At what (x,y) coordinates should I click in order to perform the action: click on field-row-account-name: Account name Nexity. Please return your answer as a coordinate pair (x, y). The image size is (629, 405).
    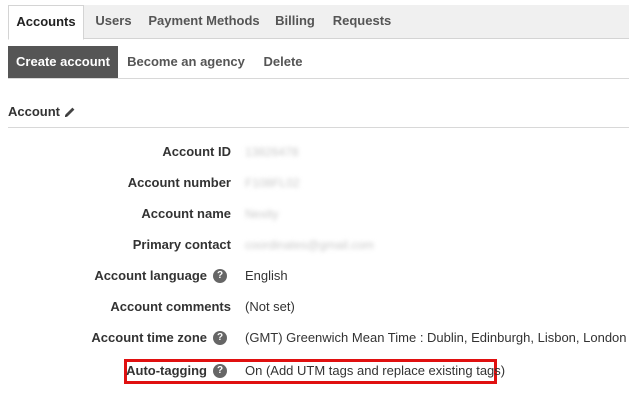
    Looking at the image, I should click on (314, 214).